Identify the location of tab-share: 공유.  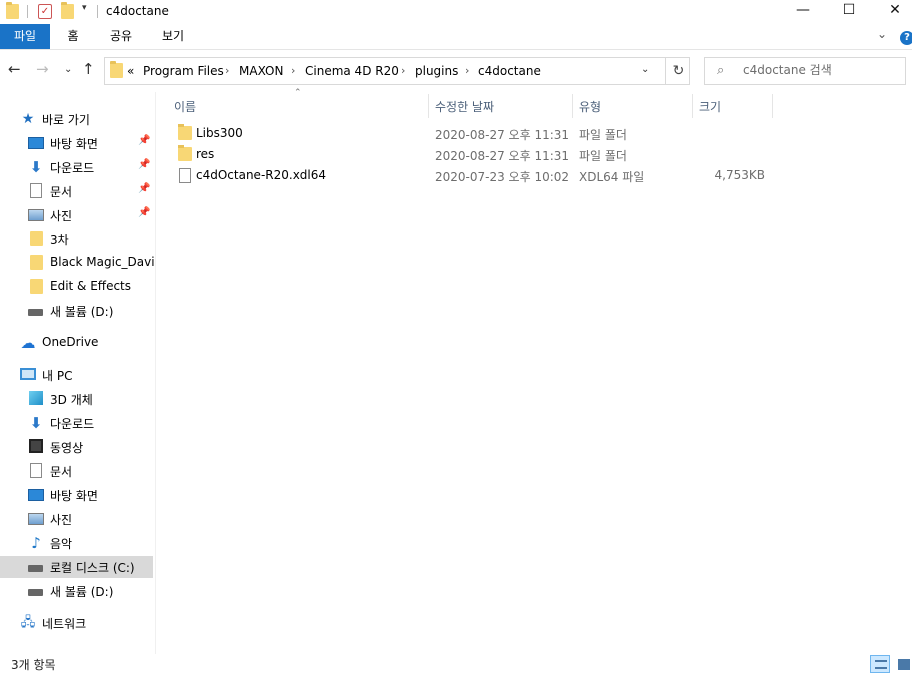
(121, 36).